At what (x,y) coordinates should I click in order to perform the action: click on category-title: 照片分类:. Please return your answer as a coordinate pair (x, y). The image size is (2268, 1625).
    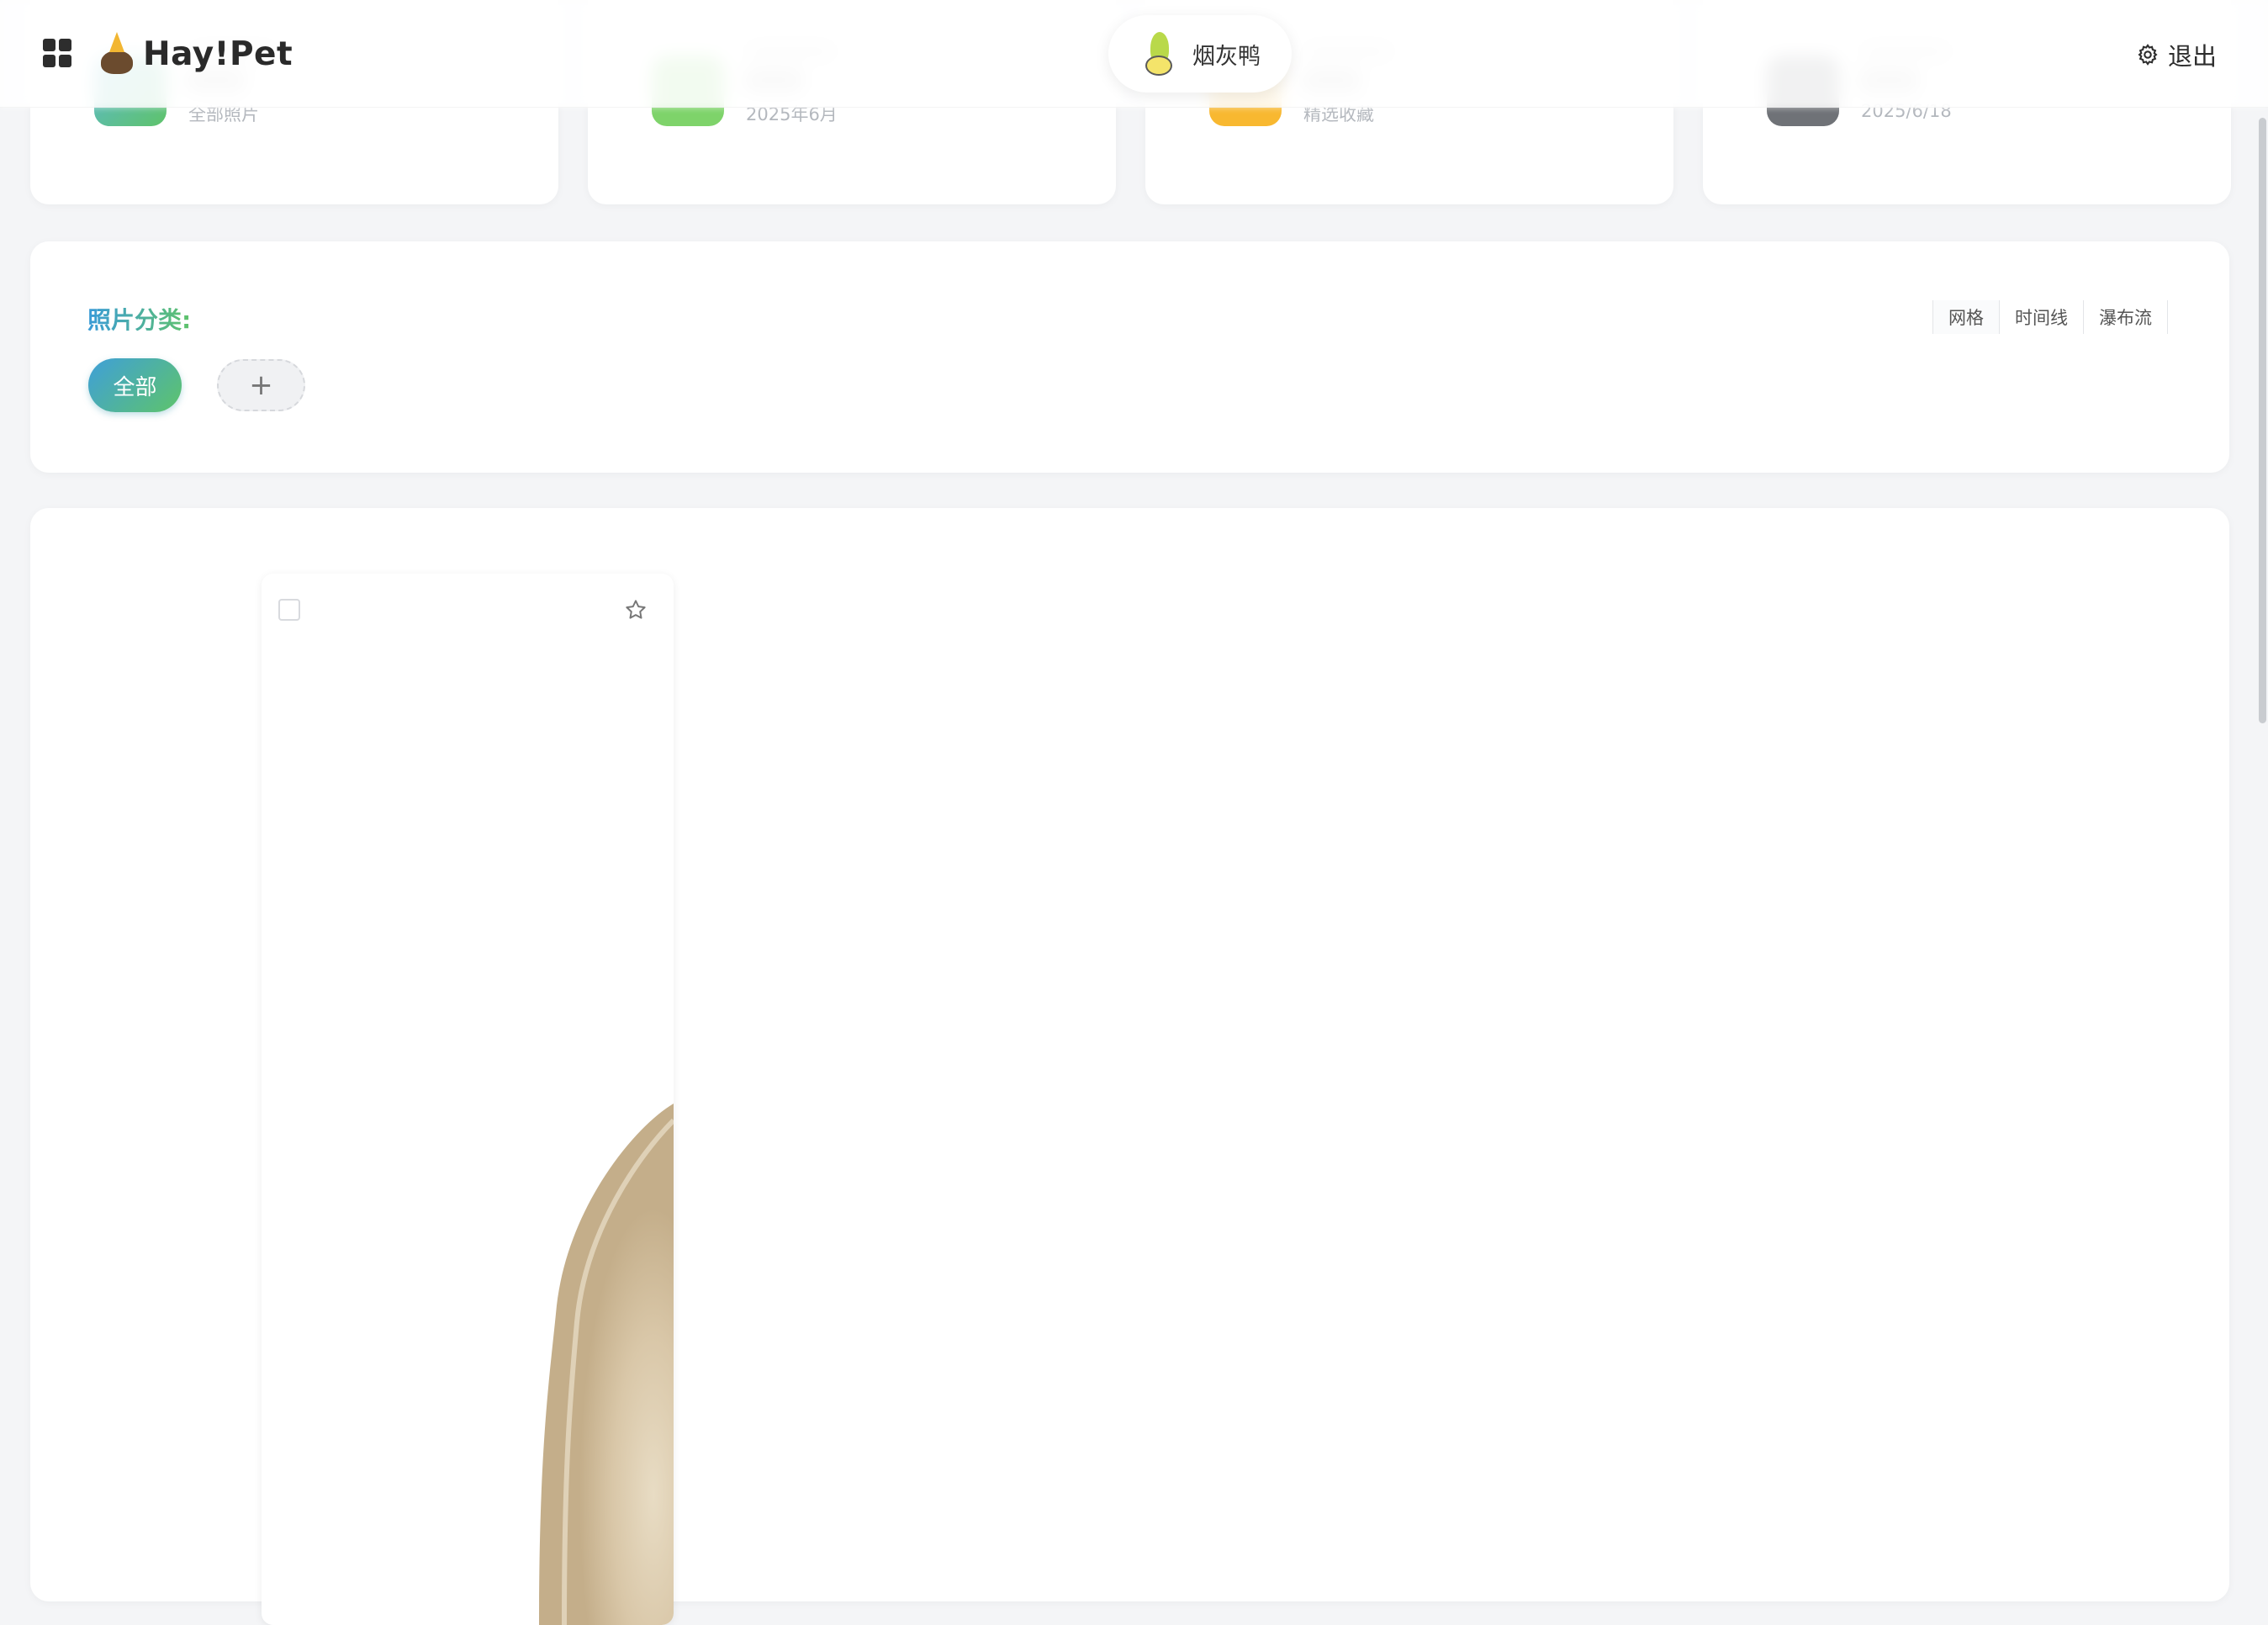
    Looking at the image, I should click on (139, 319).